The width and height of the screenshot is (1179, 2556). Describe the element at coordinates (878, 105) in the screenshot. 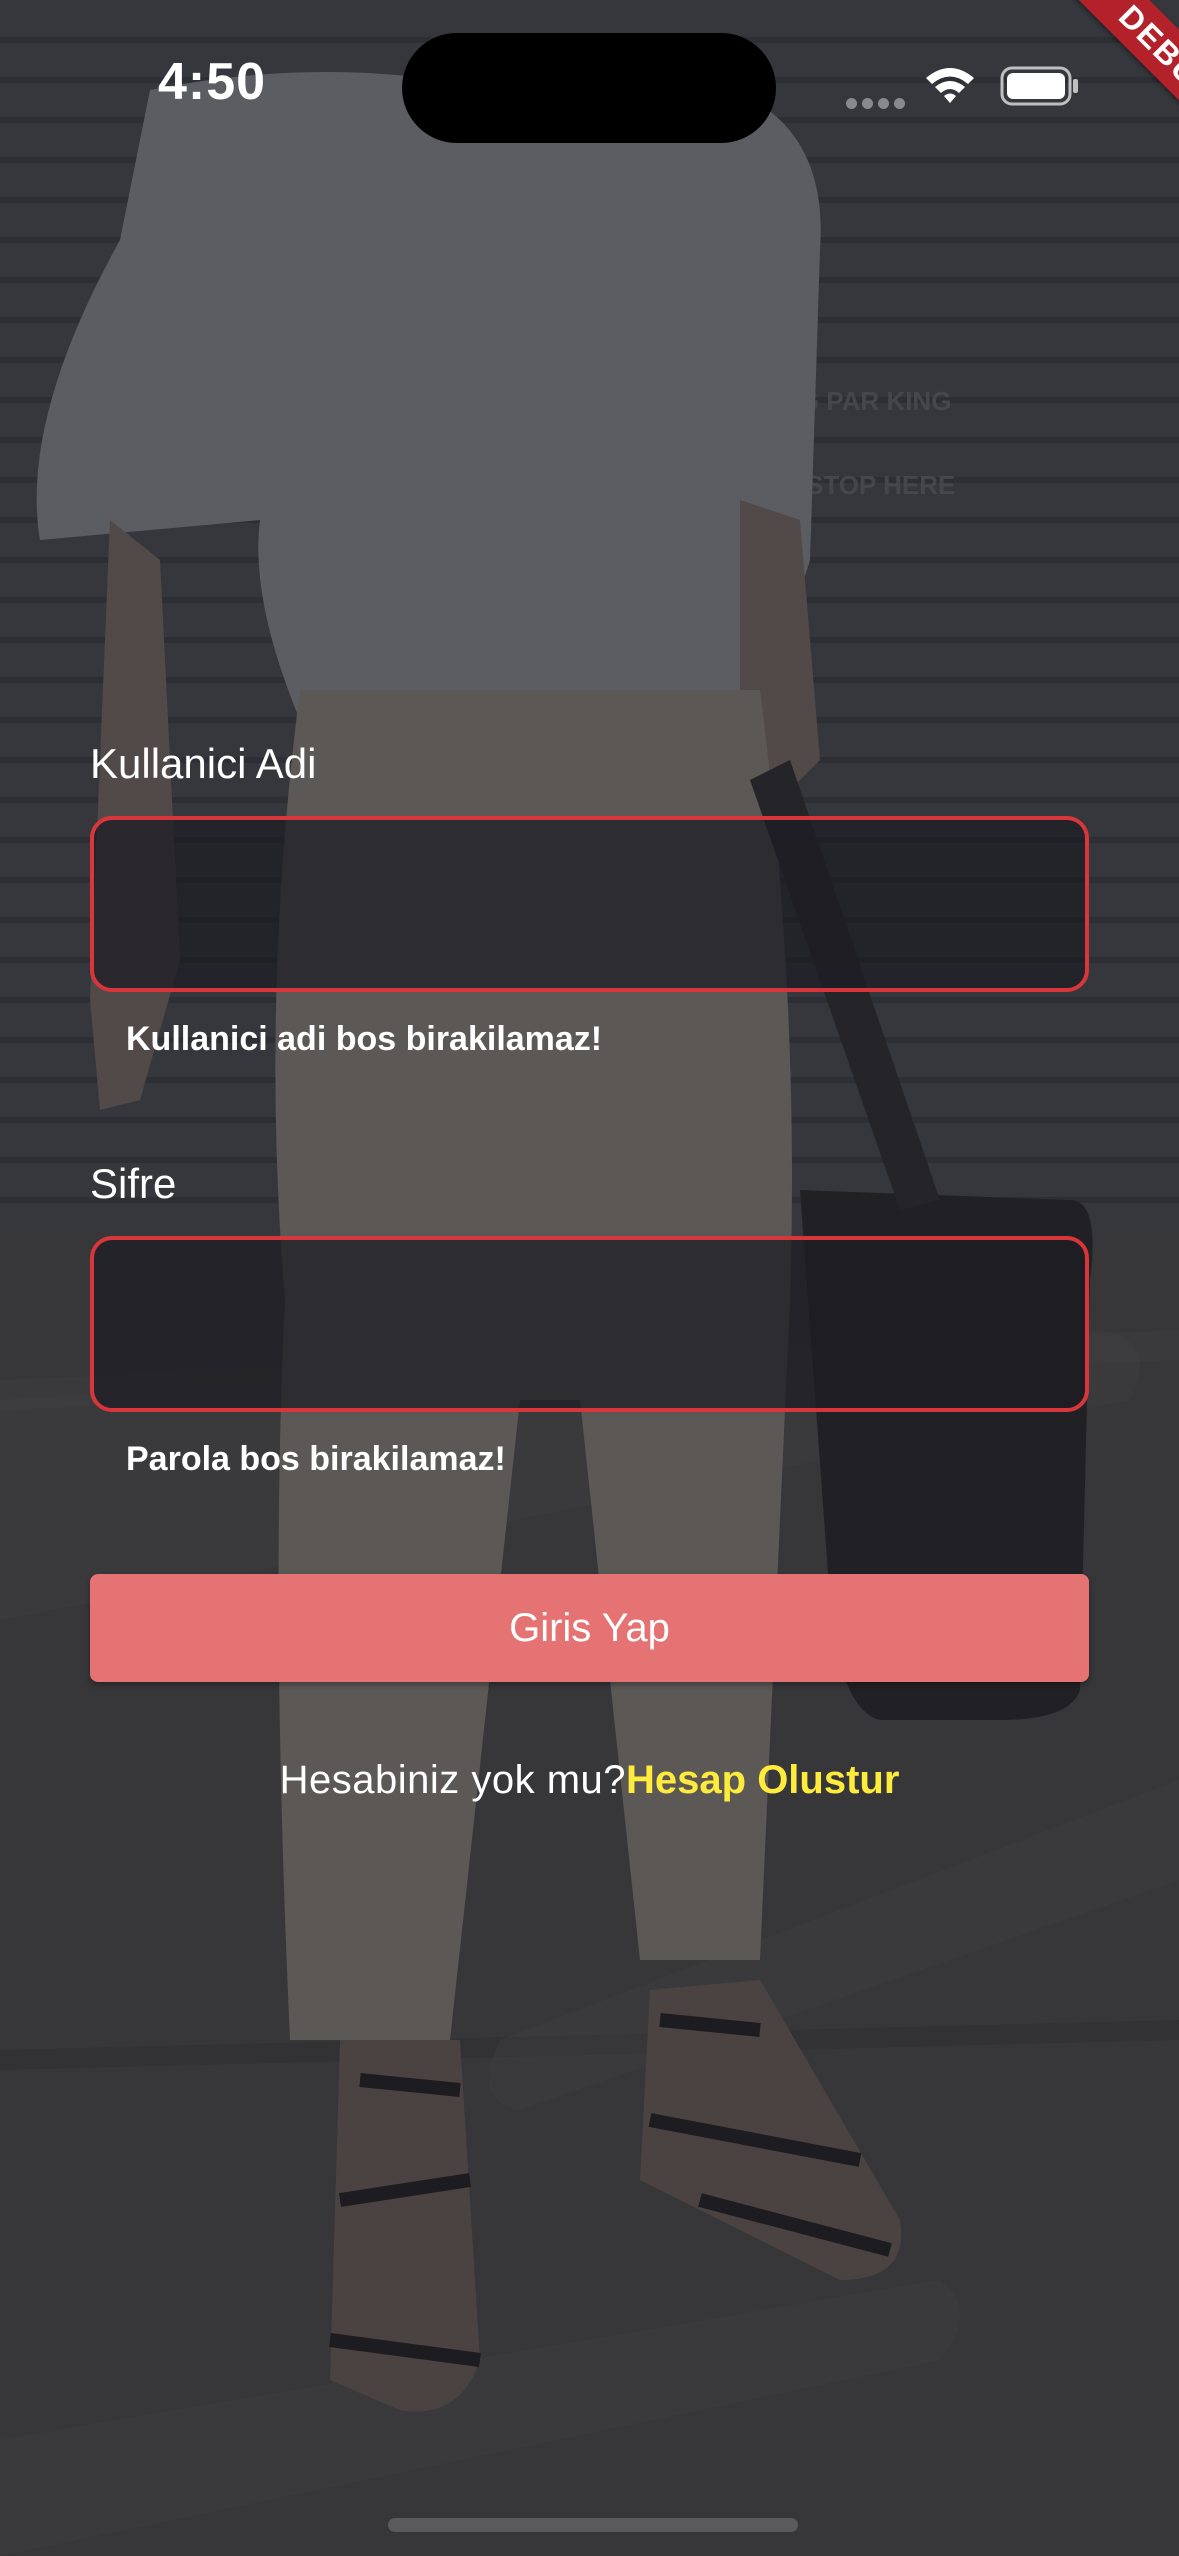

I see `signal-dots-icon` at that location.